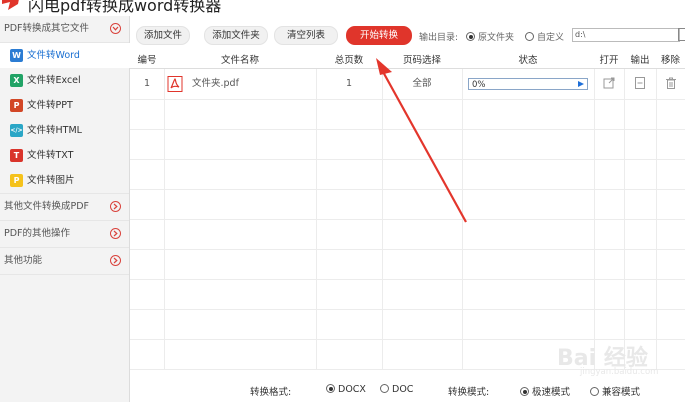  I want to click on sidebar-item-label: 文件转Word, so click(53, 55).